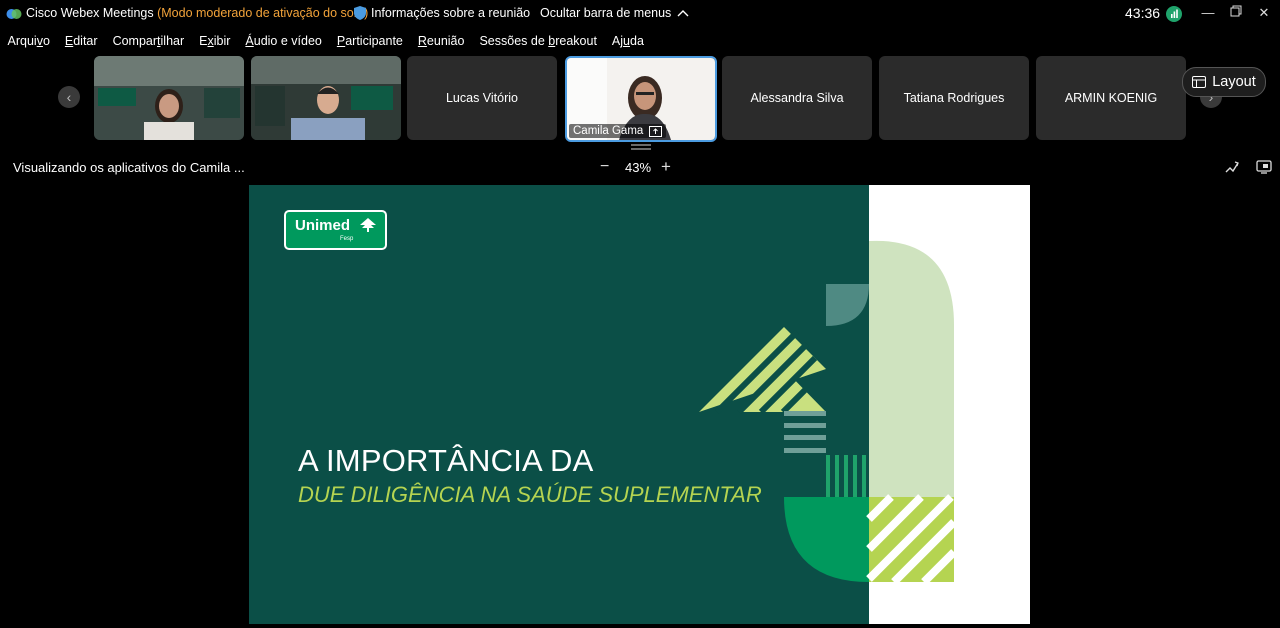 The width and height of the screenshot is (1280, 628). Describe the element at coordinates (451, 13) in the screenshot. I see `meeting-info-label: Informações sobre a reunião` at that location.